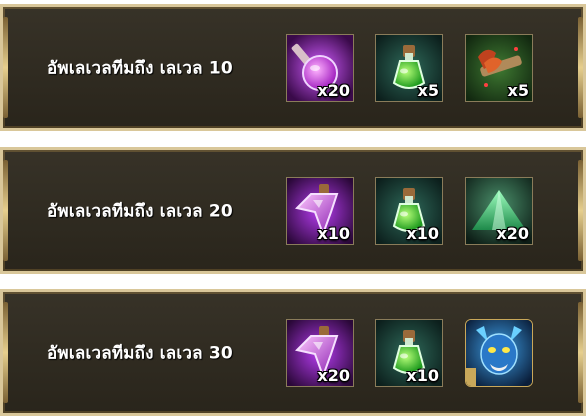  I want to click on reward-slot, so click(499, 352).